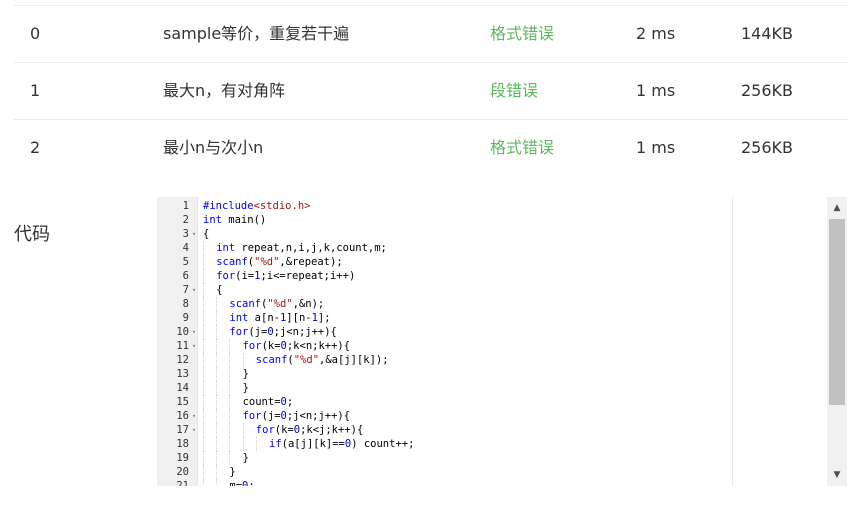  I want to click on code-token: }, so click(245, 374).